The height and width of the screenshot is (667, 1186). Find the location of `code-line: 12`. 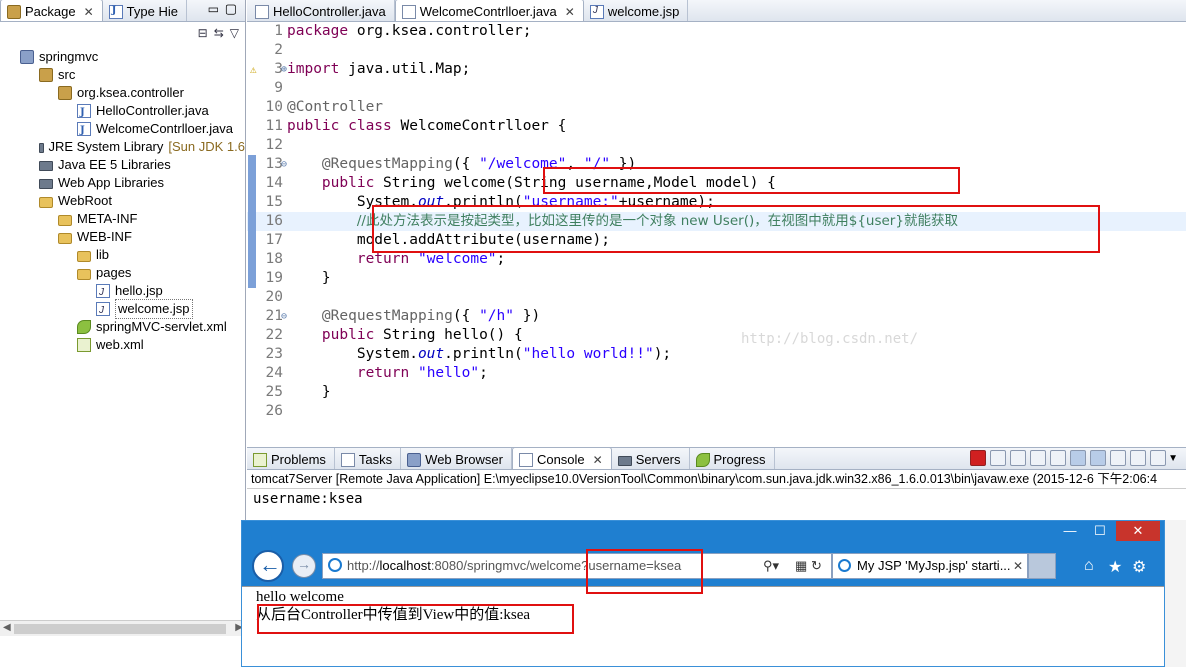

code-line: 12 is located at coordinates (716, 145).